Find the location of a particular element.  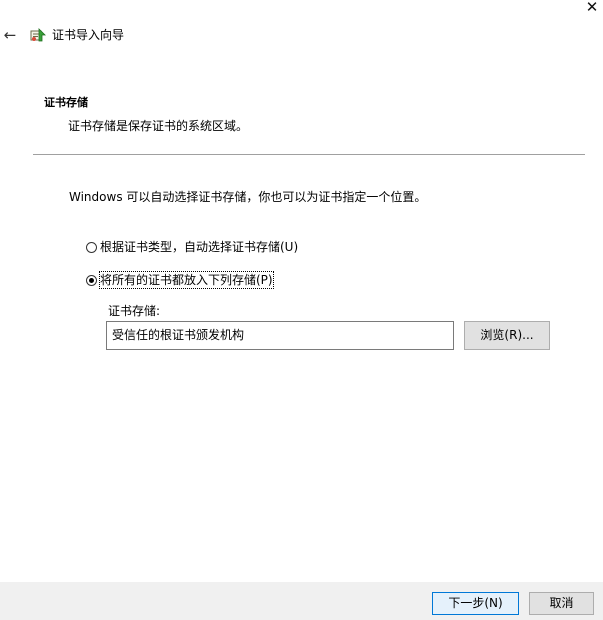

close-icon: ✕ is located at coordinates (592, 8).